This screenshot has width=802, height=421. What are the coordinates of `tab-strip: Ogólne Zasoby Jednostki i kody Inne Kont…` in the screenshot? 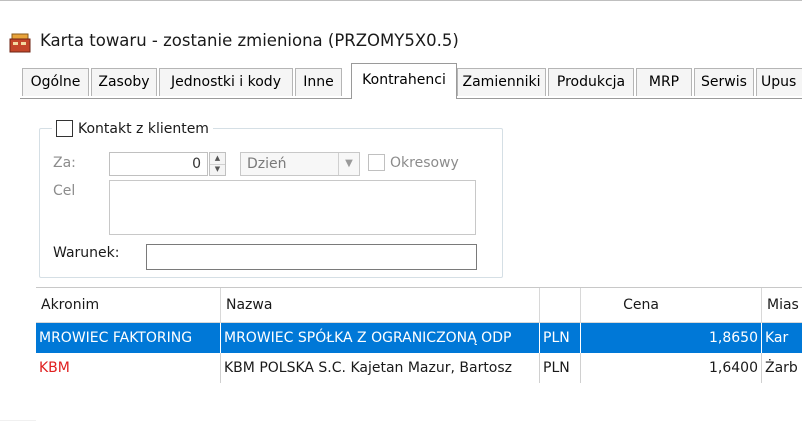 It's located at (401, 81).